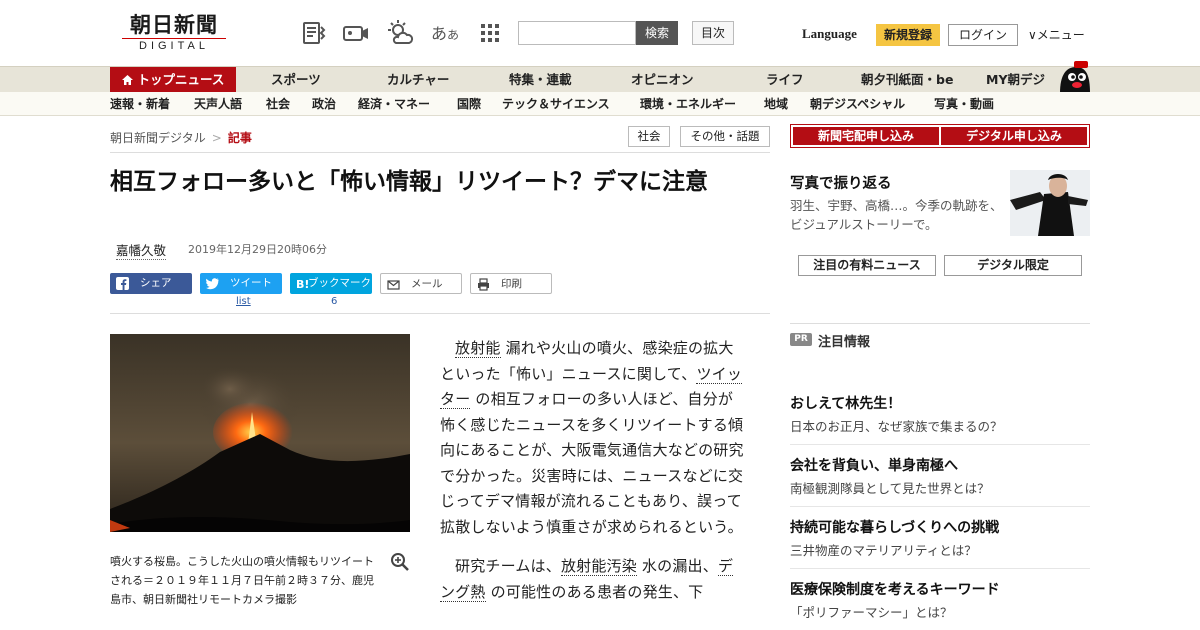  What do you see at coordinates (511, 283) in the screenshot?
I see `print-button: 印刷` at bounding box center [511, 283].